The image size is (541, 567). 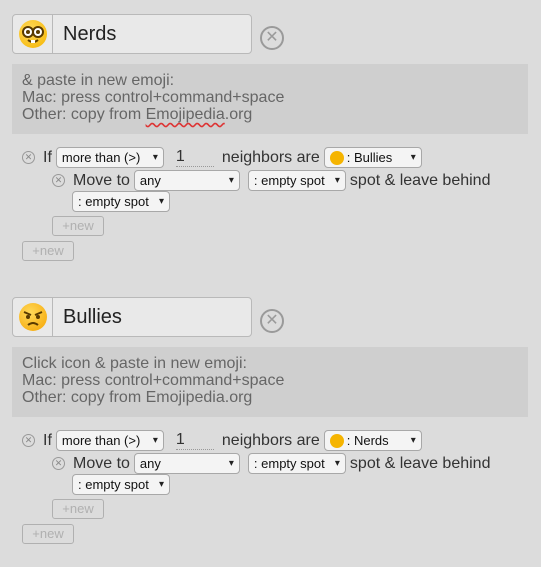 What do you see at coordinates (84, 34) in the screenshot?
I see `group-name-text: Nerds` at bounding box center [84, 34].